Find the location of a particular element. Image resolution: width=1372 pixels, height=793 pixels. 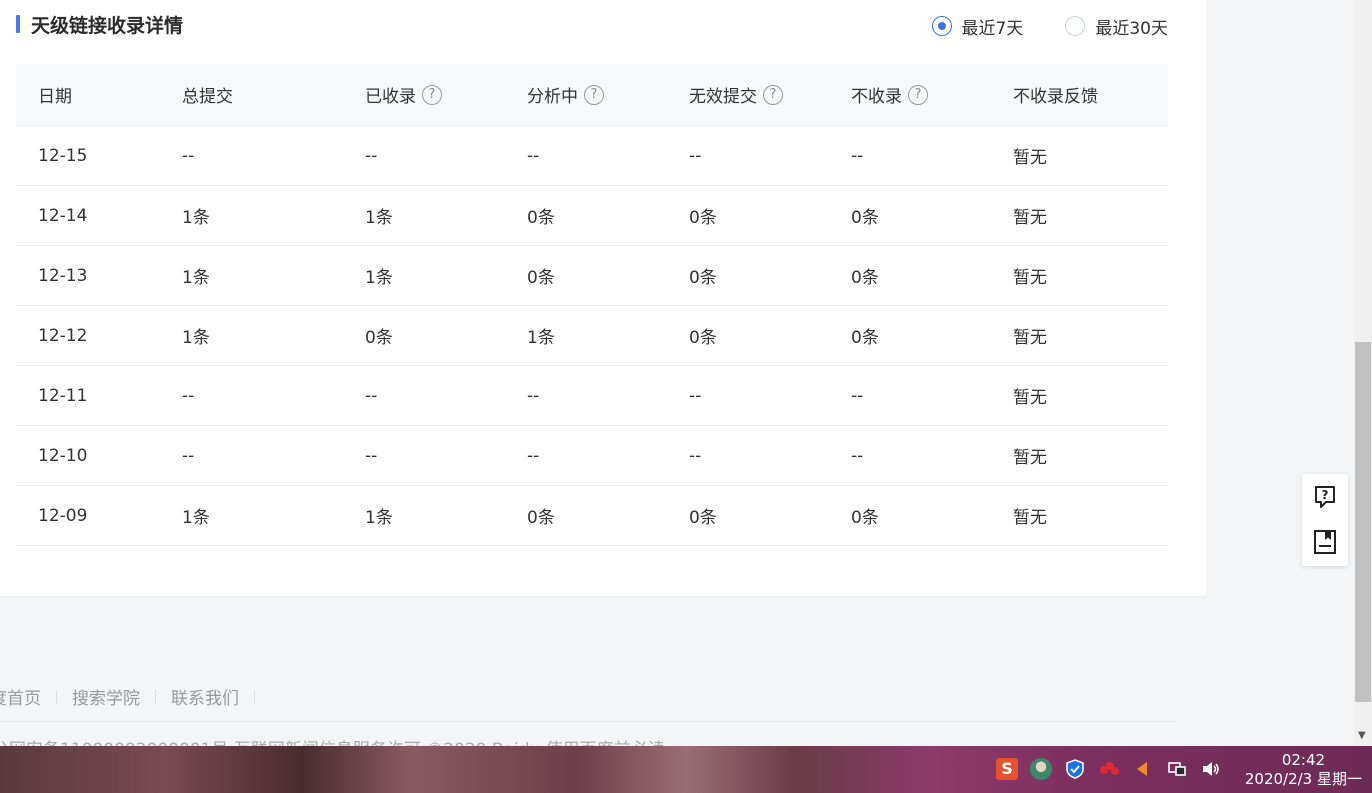

header-not-indexed: 不收录? is located at coordinates (910, 94).